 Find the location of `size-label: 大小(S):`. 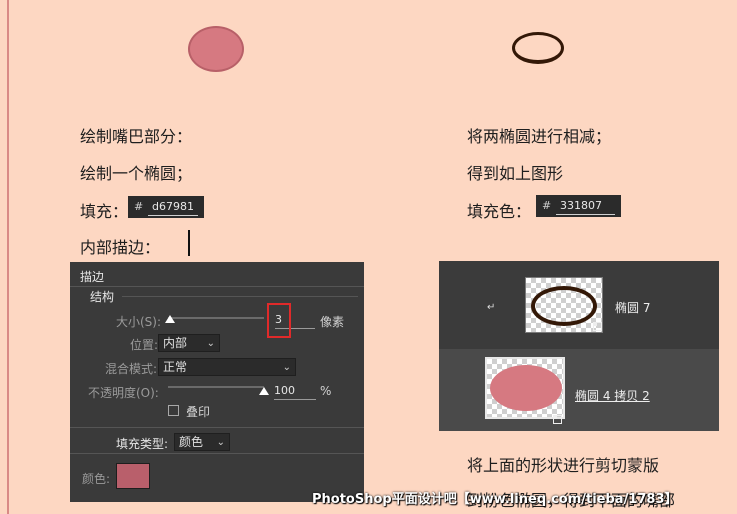

size-label: 大小(S): is located at coordinates (139, 322).